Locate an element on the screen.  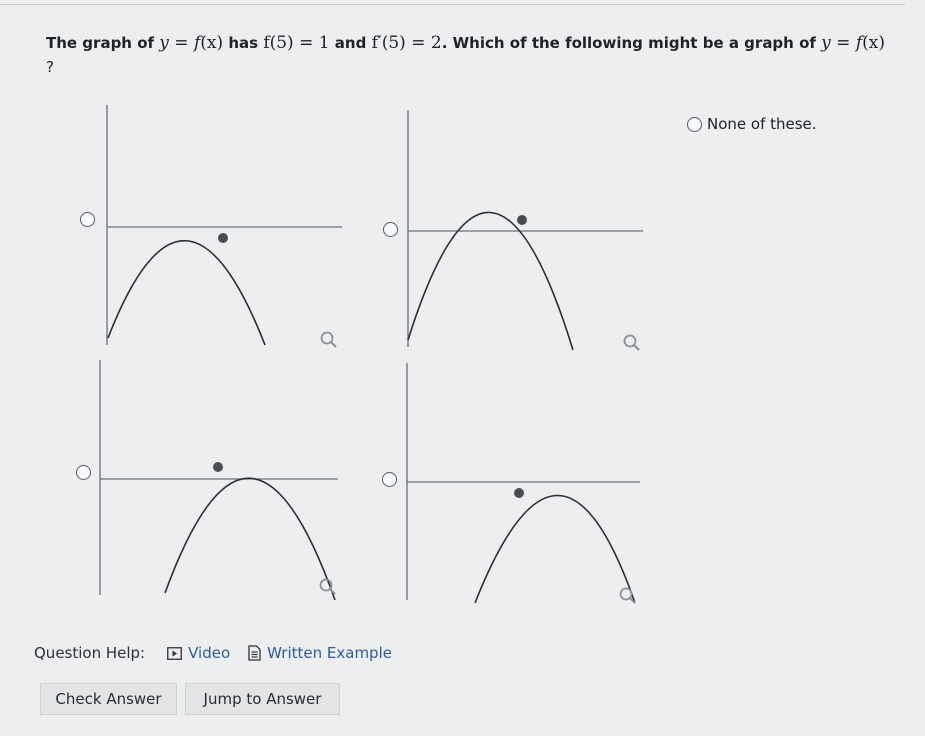
written-example-link: Written Example is located at coordinates (320, 653).